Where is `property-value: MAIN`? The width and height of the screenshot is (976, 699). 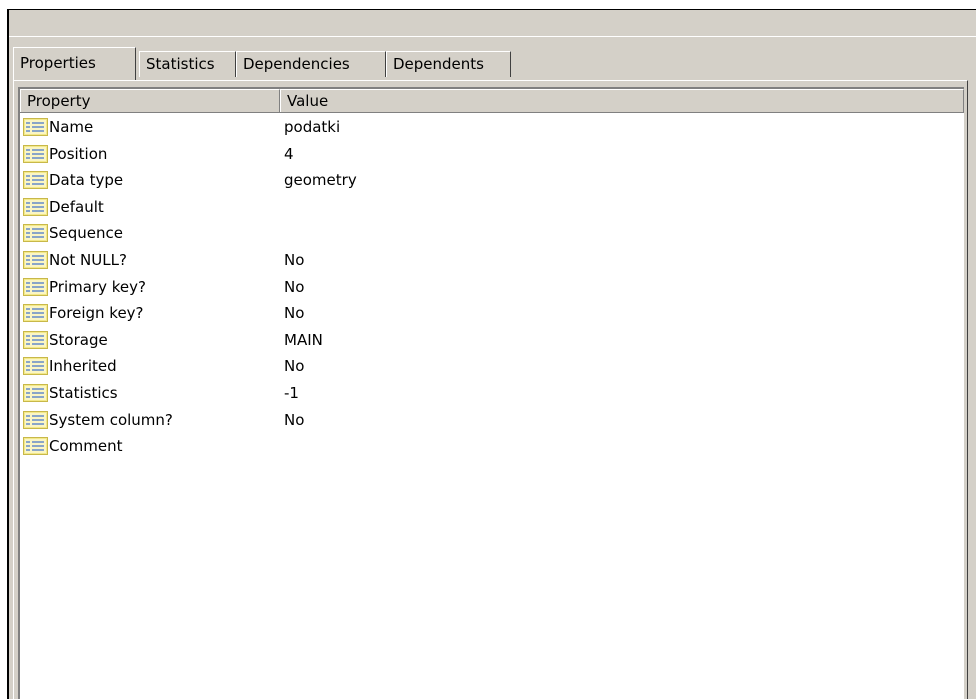
property-value: MAIN is located at coordinates (303, 339).